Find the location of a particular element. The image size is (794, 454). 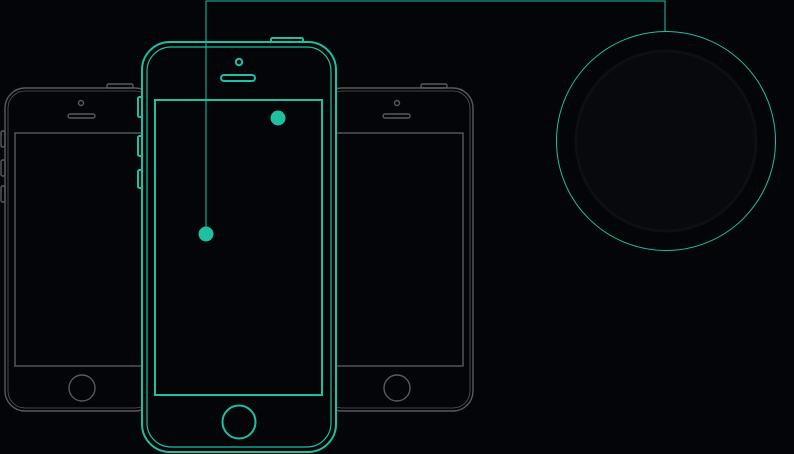

center-phone-top-button is located at coordinates (287, 40).